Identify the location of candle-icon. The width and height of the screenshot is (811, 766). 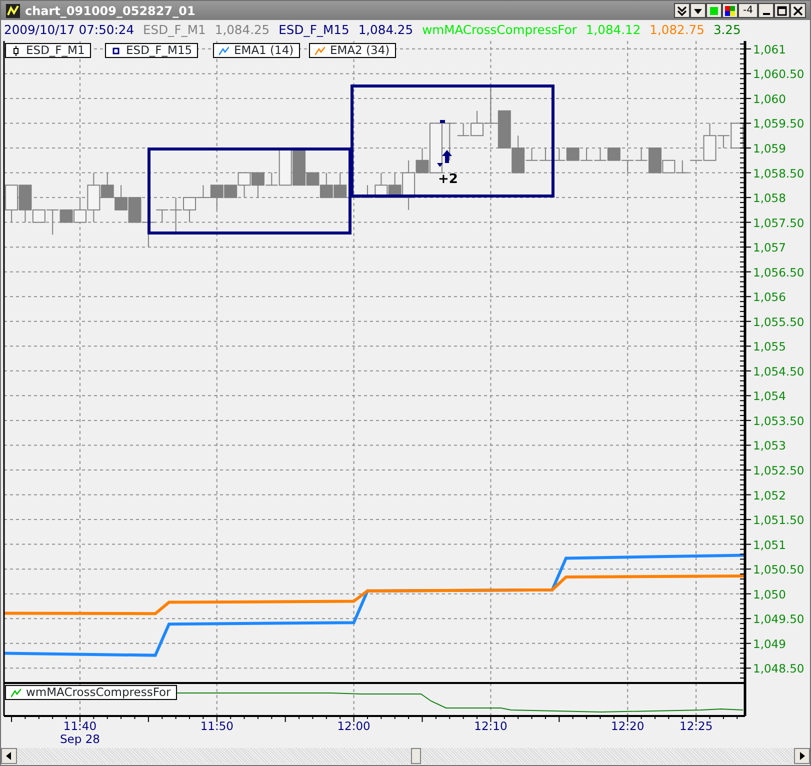
(16, 51).